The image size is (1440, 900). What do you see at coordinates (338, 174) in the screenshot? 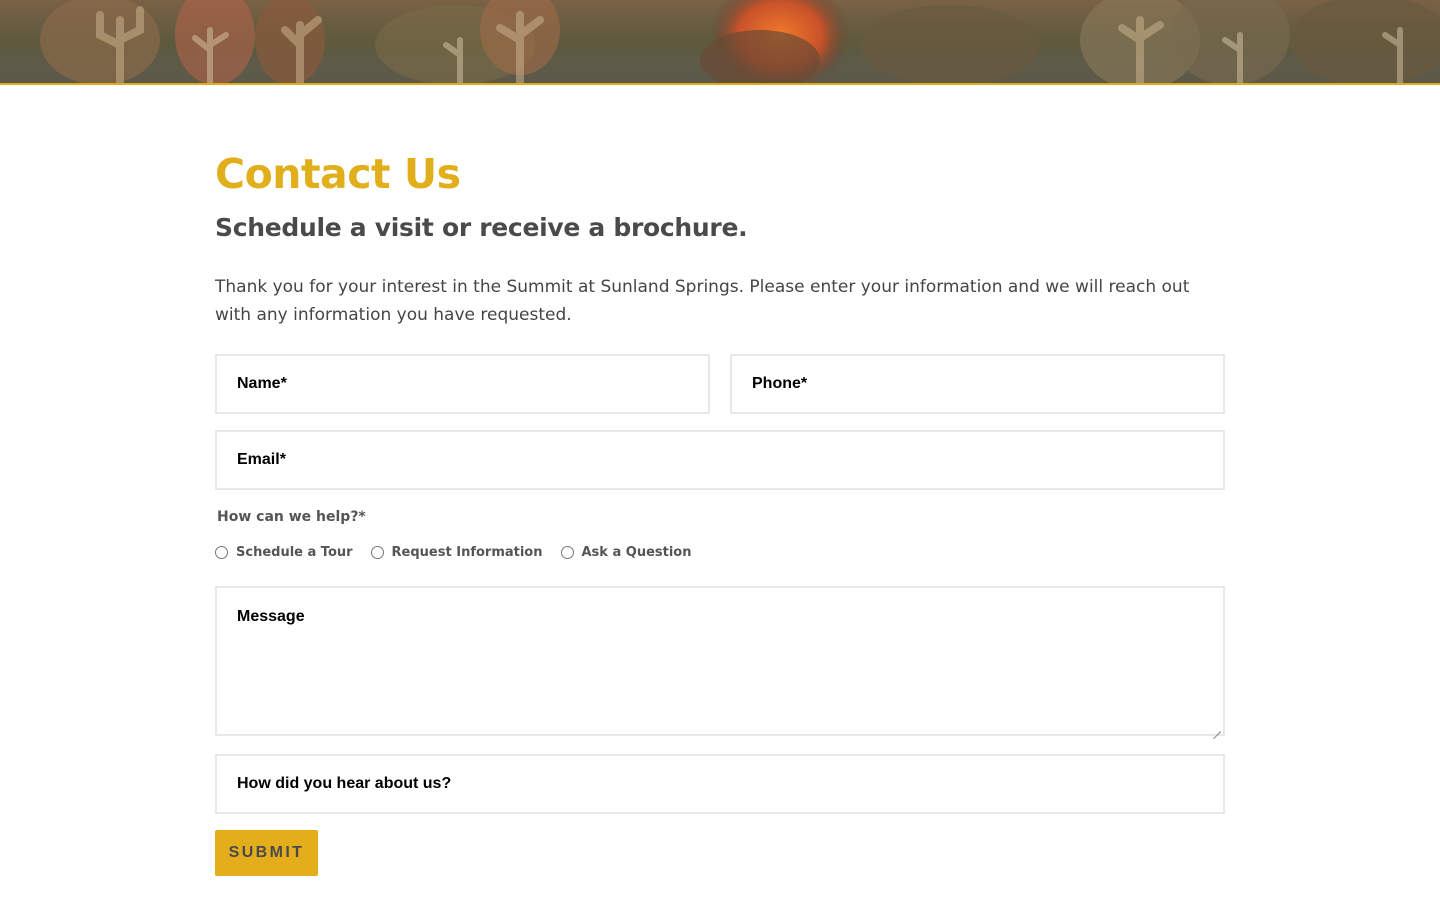
I see `page-title: Contact Us` at bounding box center [338, 174].